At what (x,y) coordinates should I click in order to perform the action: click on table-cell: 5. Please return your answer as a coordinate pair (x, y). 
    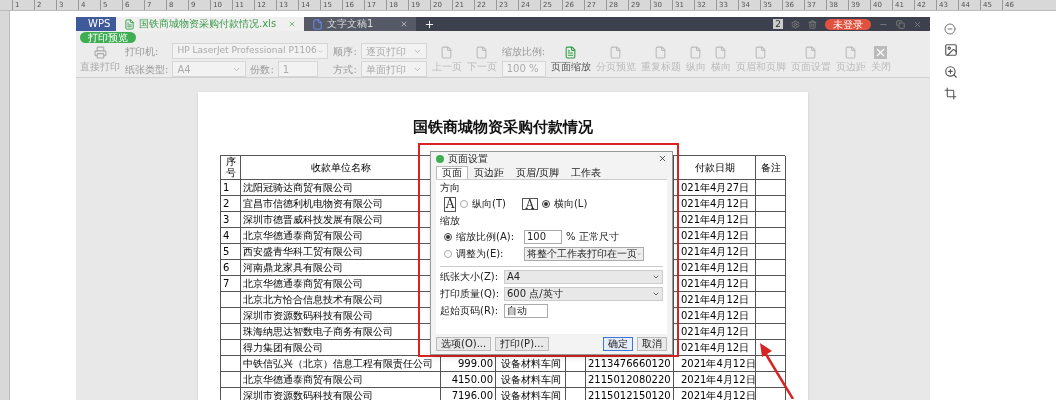
    Looking at the image, I should click on (231, 251).